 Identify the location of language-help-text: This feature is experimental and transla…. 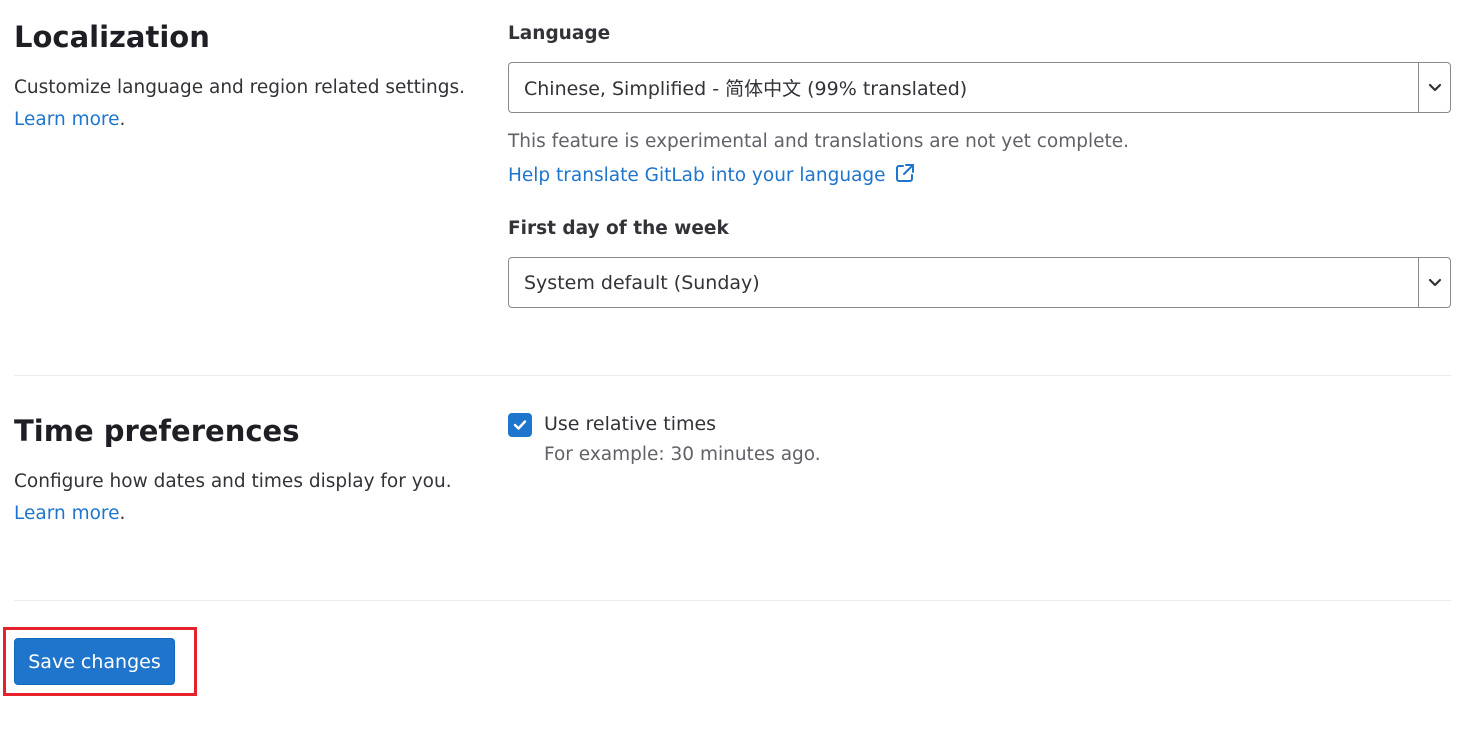
(819, 141).